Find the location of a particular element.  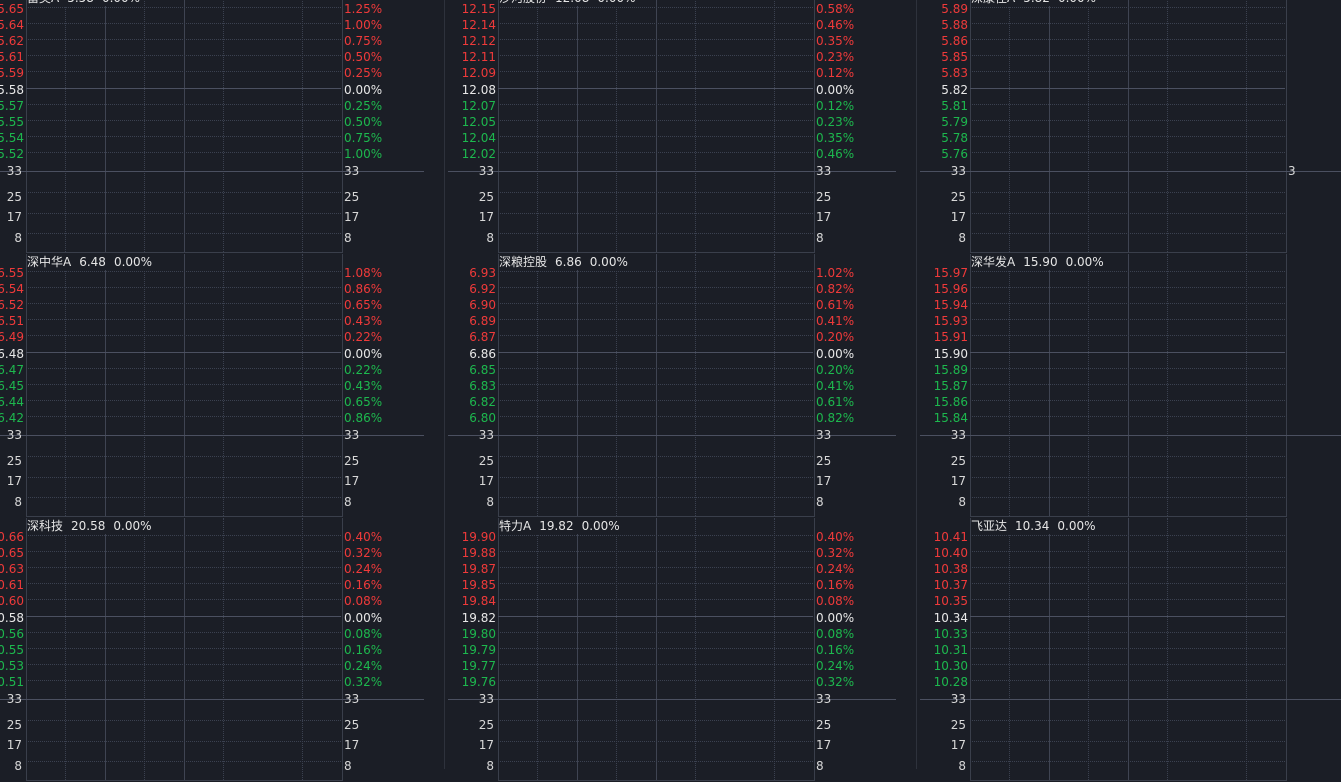

stock-name: 深科技 is located at coordinates (45, 526).